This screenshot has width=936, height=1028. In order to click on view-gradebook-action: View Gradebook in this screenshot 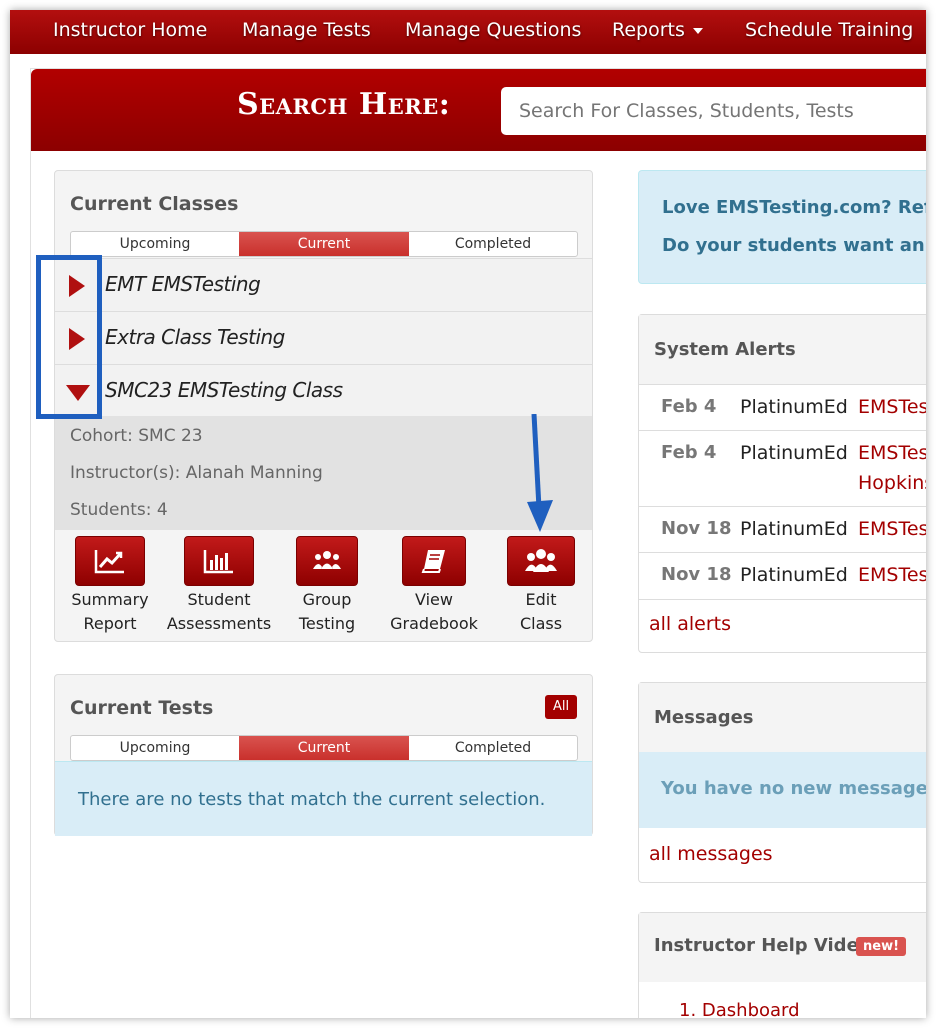, I will do `click(434, 586)`.